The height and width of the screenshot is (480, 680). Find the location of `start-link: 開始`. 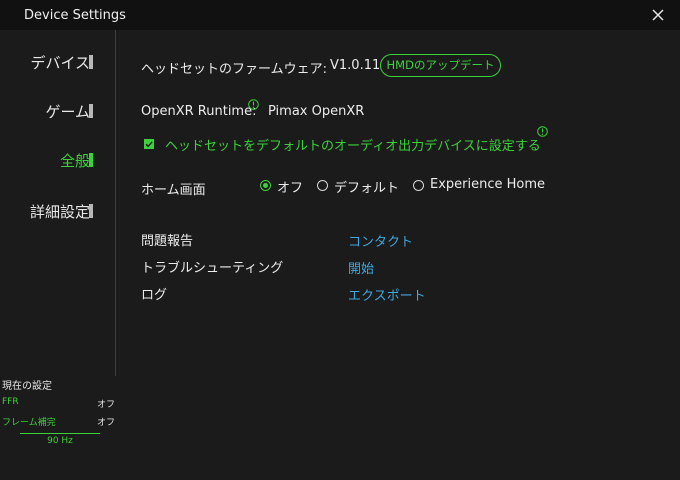

start-link: 開始 is located at coordinates (361, 267).